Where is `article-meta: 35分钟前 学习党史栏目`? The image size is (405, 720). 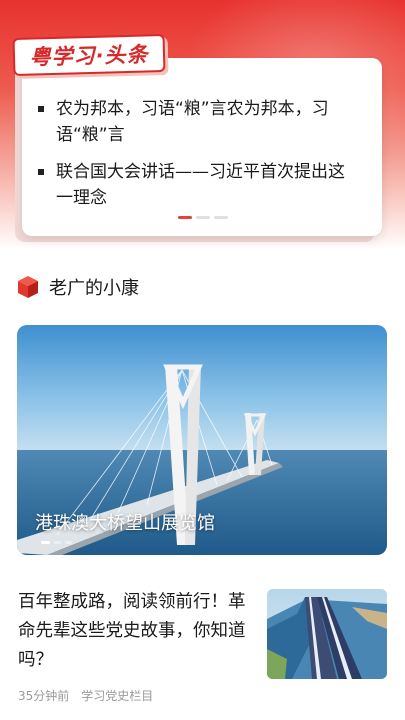
article-meta: 35分钟前 学习党史栏目 is located at coordinates (85, 695).